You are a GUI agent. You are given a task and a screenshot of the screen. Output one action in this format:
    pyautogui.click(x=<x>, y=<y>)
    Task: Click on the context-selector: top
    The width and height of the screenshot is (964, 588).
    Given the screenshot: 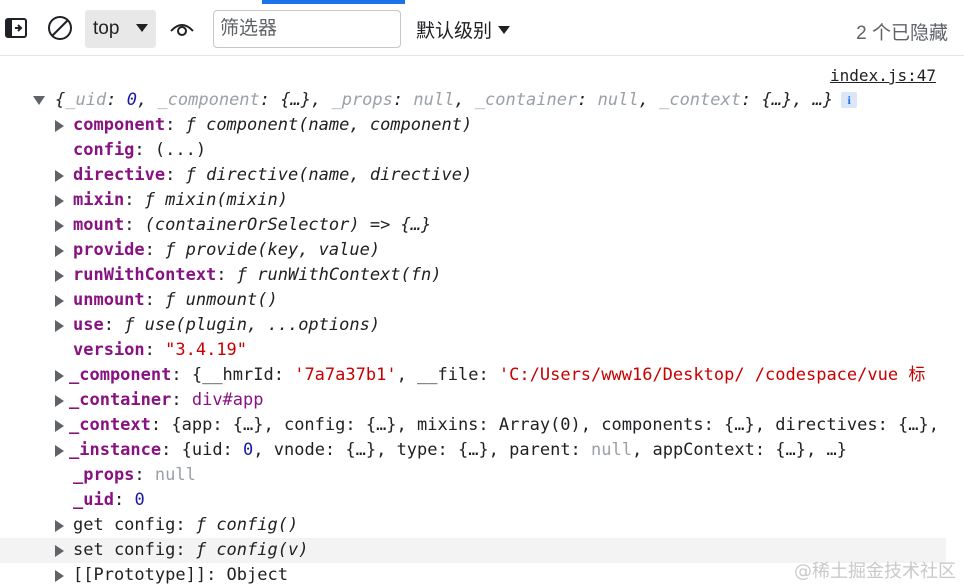 What is the action you would take?
    pyautogui.click(x=120, y=29)
    